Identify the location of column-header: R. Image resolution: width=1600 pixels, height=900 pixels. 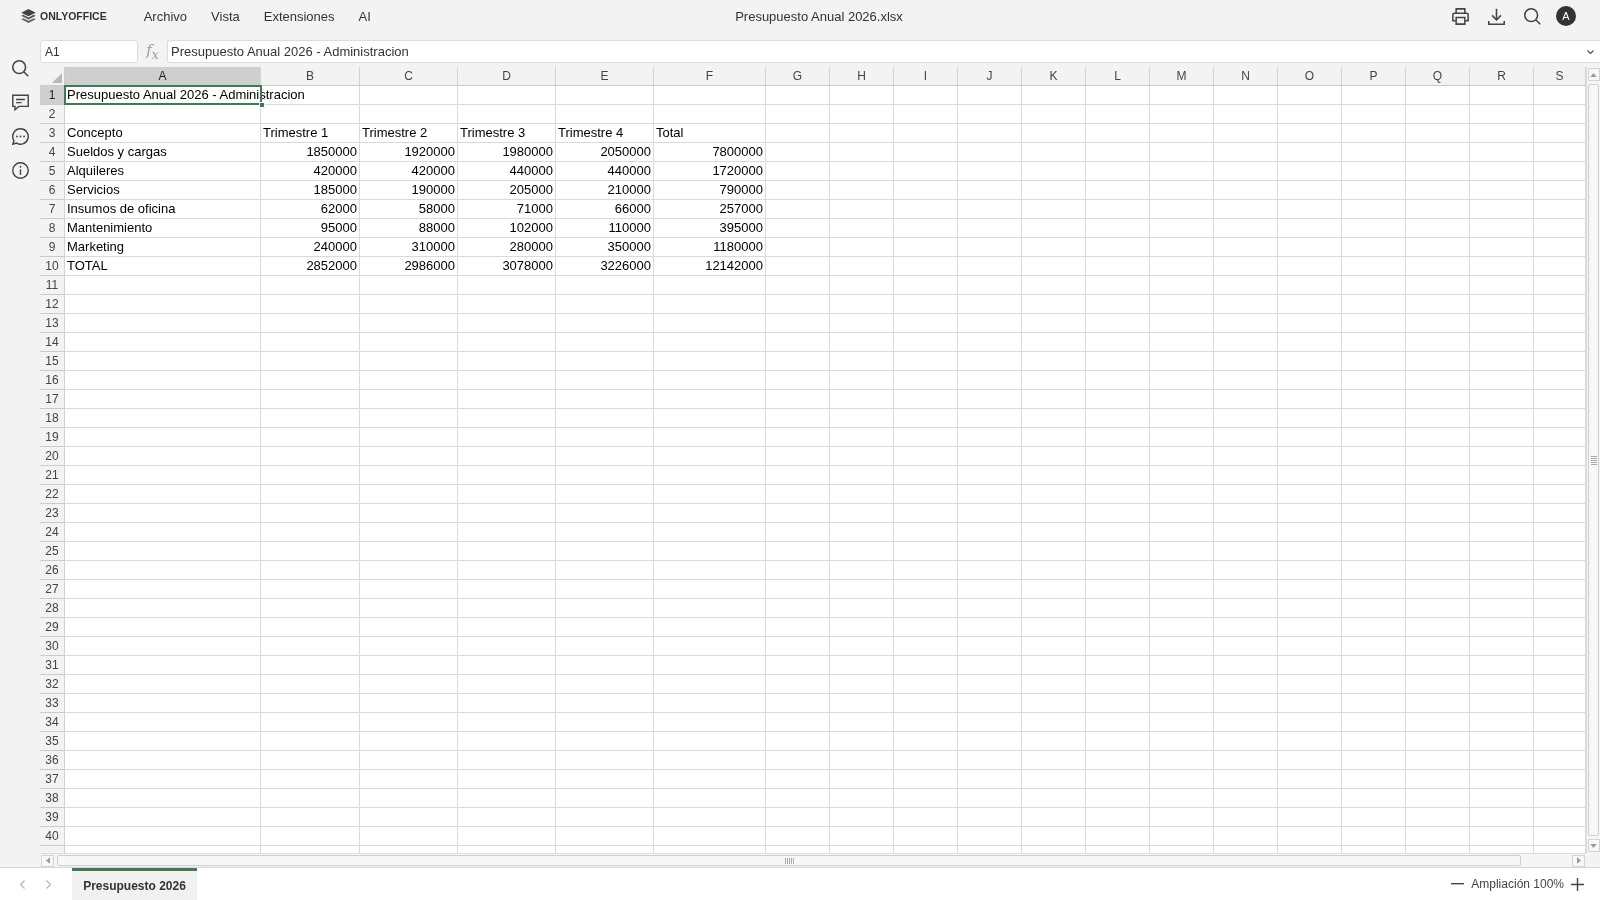
(1502, 76).